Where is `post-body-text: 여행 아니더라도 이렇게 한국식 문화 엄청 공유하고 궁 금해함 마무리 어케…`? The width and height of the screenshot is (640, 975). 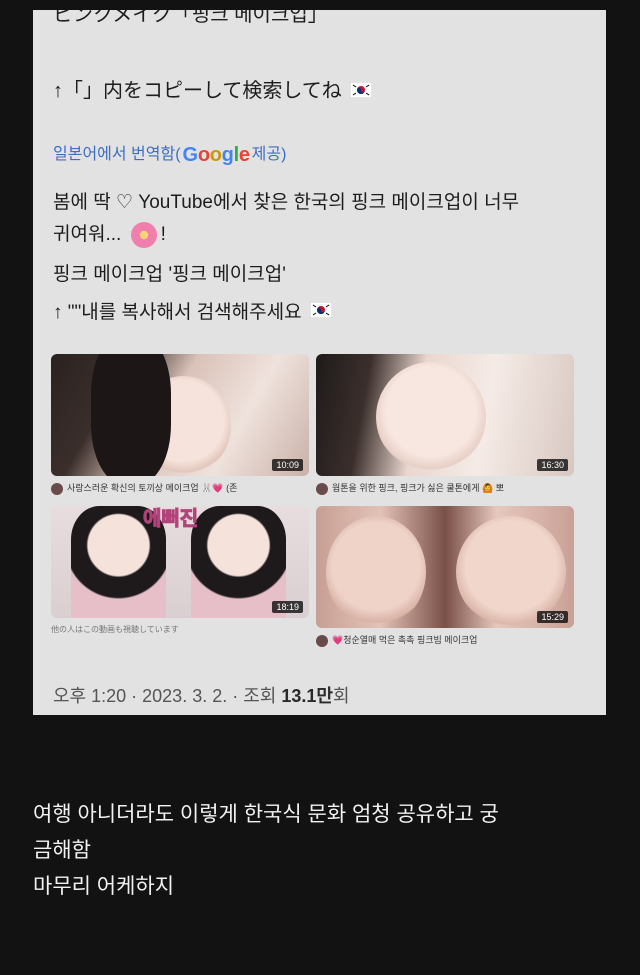 post-body-text: 여행 아니더라도 이렇게 한국식 문화 엄청 공유하고 궁 금해함 마무리 어케… is located at coordinates (320, 851).